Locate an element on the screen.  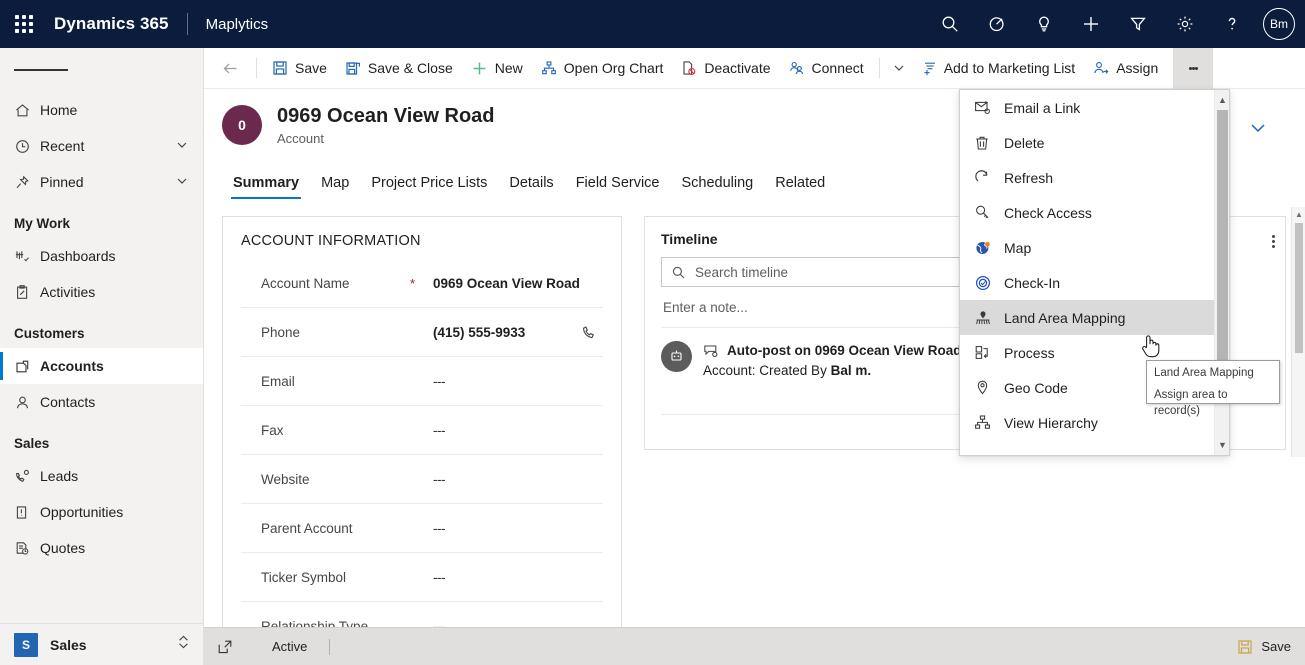
menu-item-check-access: Check Access is located at coordinates (1087, 212).